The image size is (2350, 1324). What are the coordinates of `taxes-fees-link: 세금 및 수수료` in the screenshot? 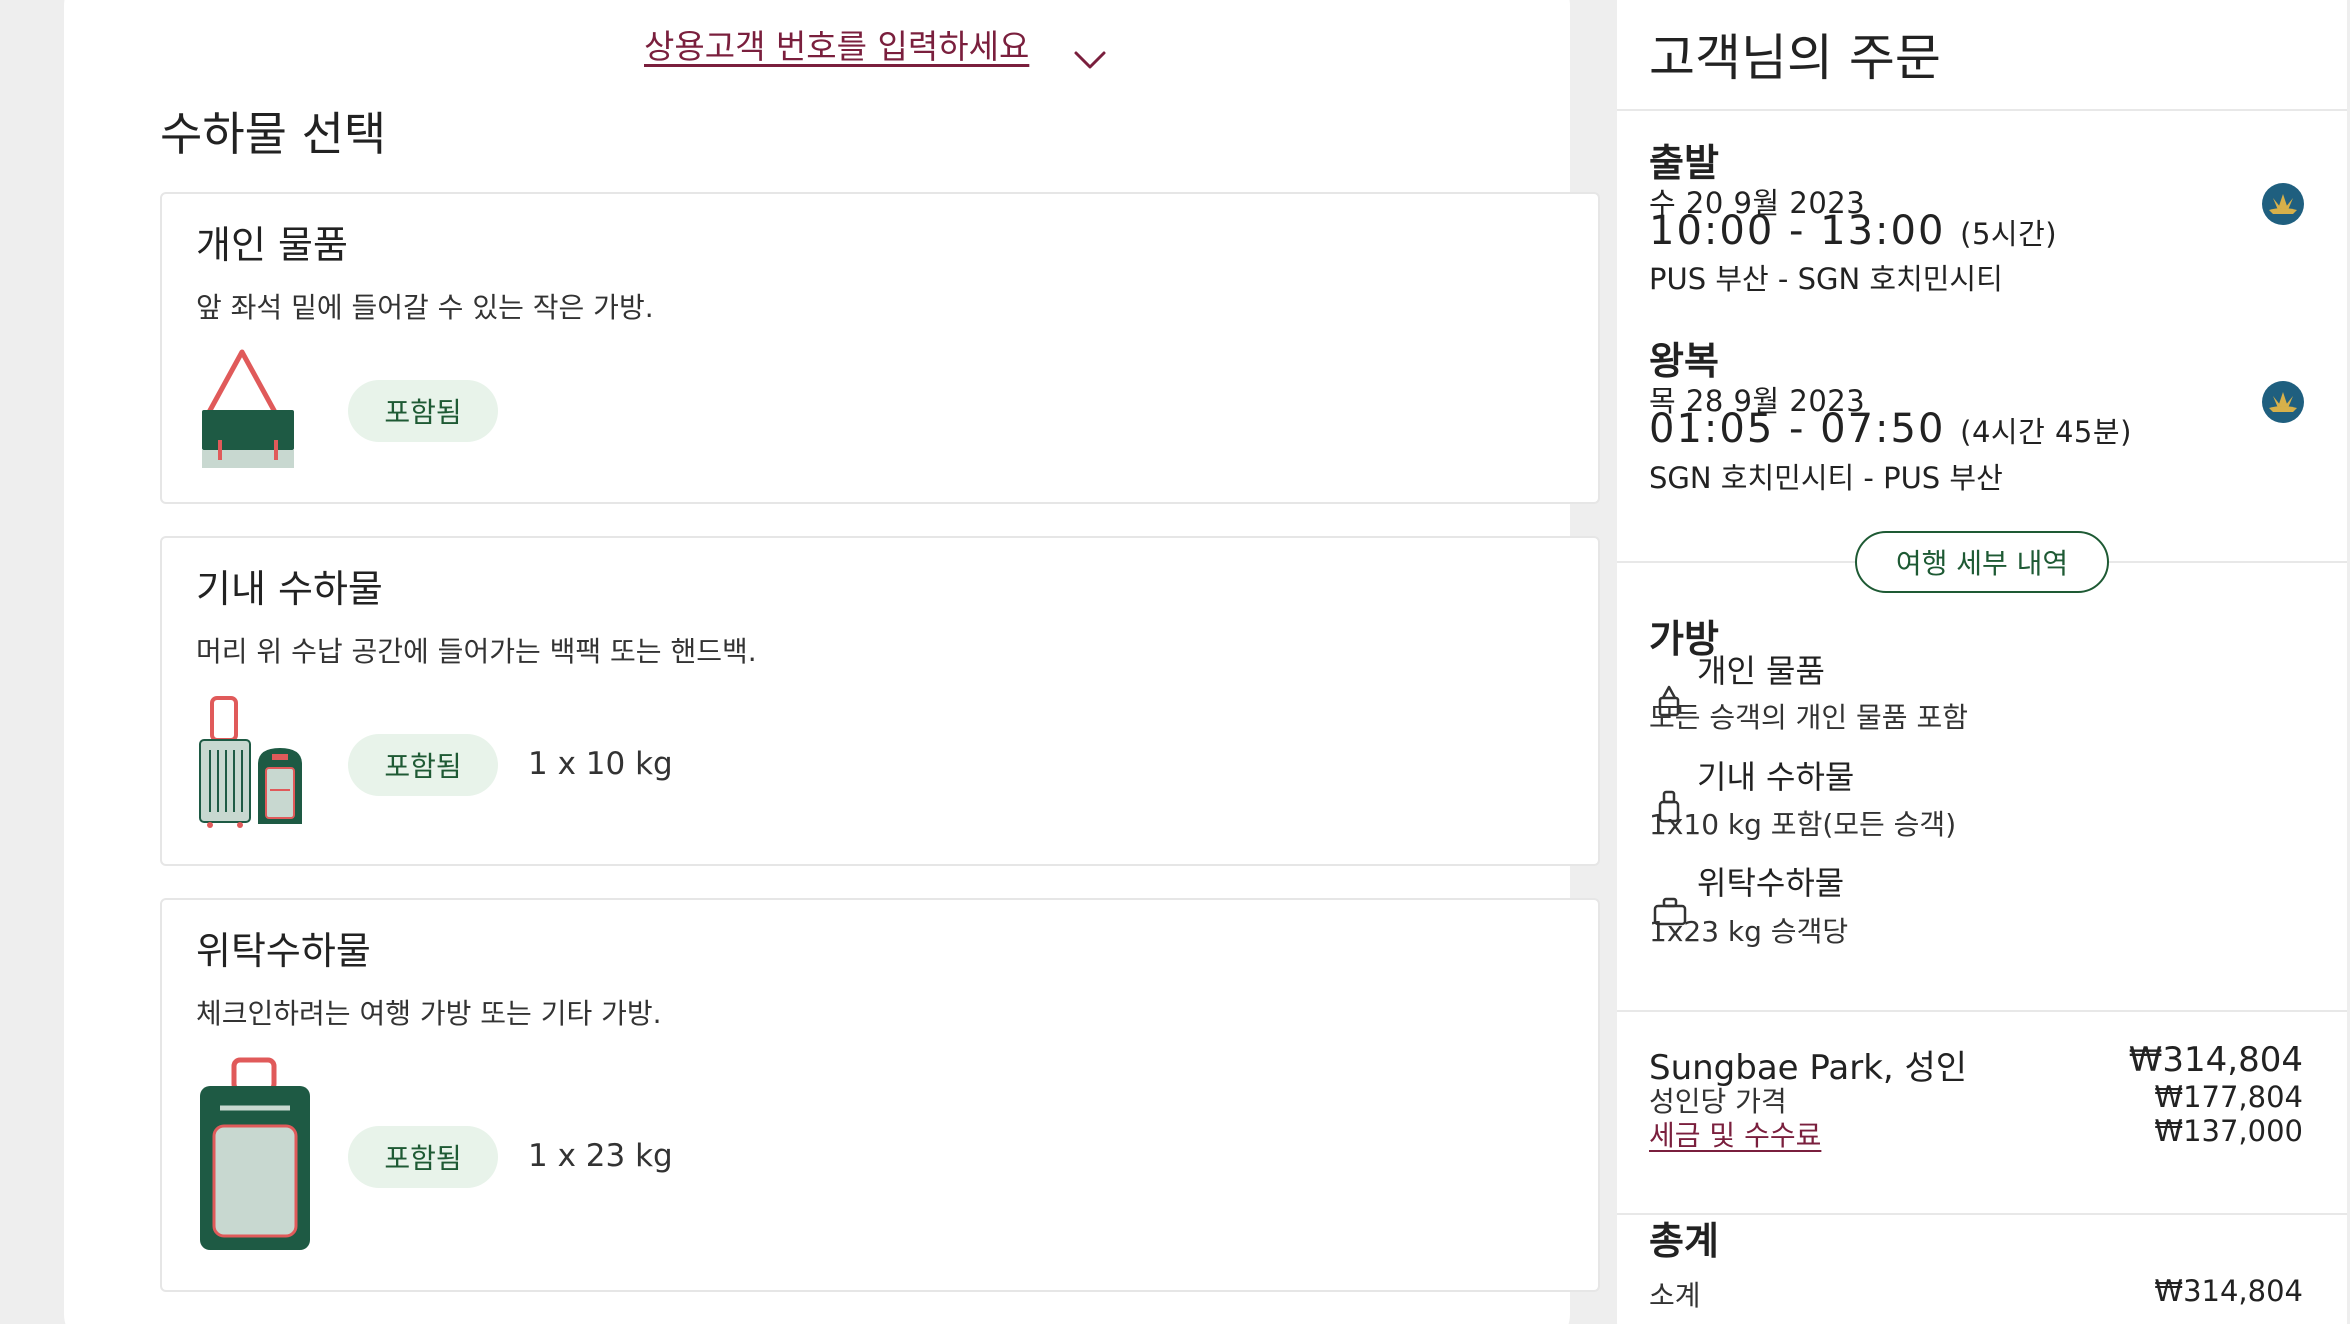 It's located at (1735, 1134).